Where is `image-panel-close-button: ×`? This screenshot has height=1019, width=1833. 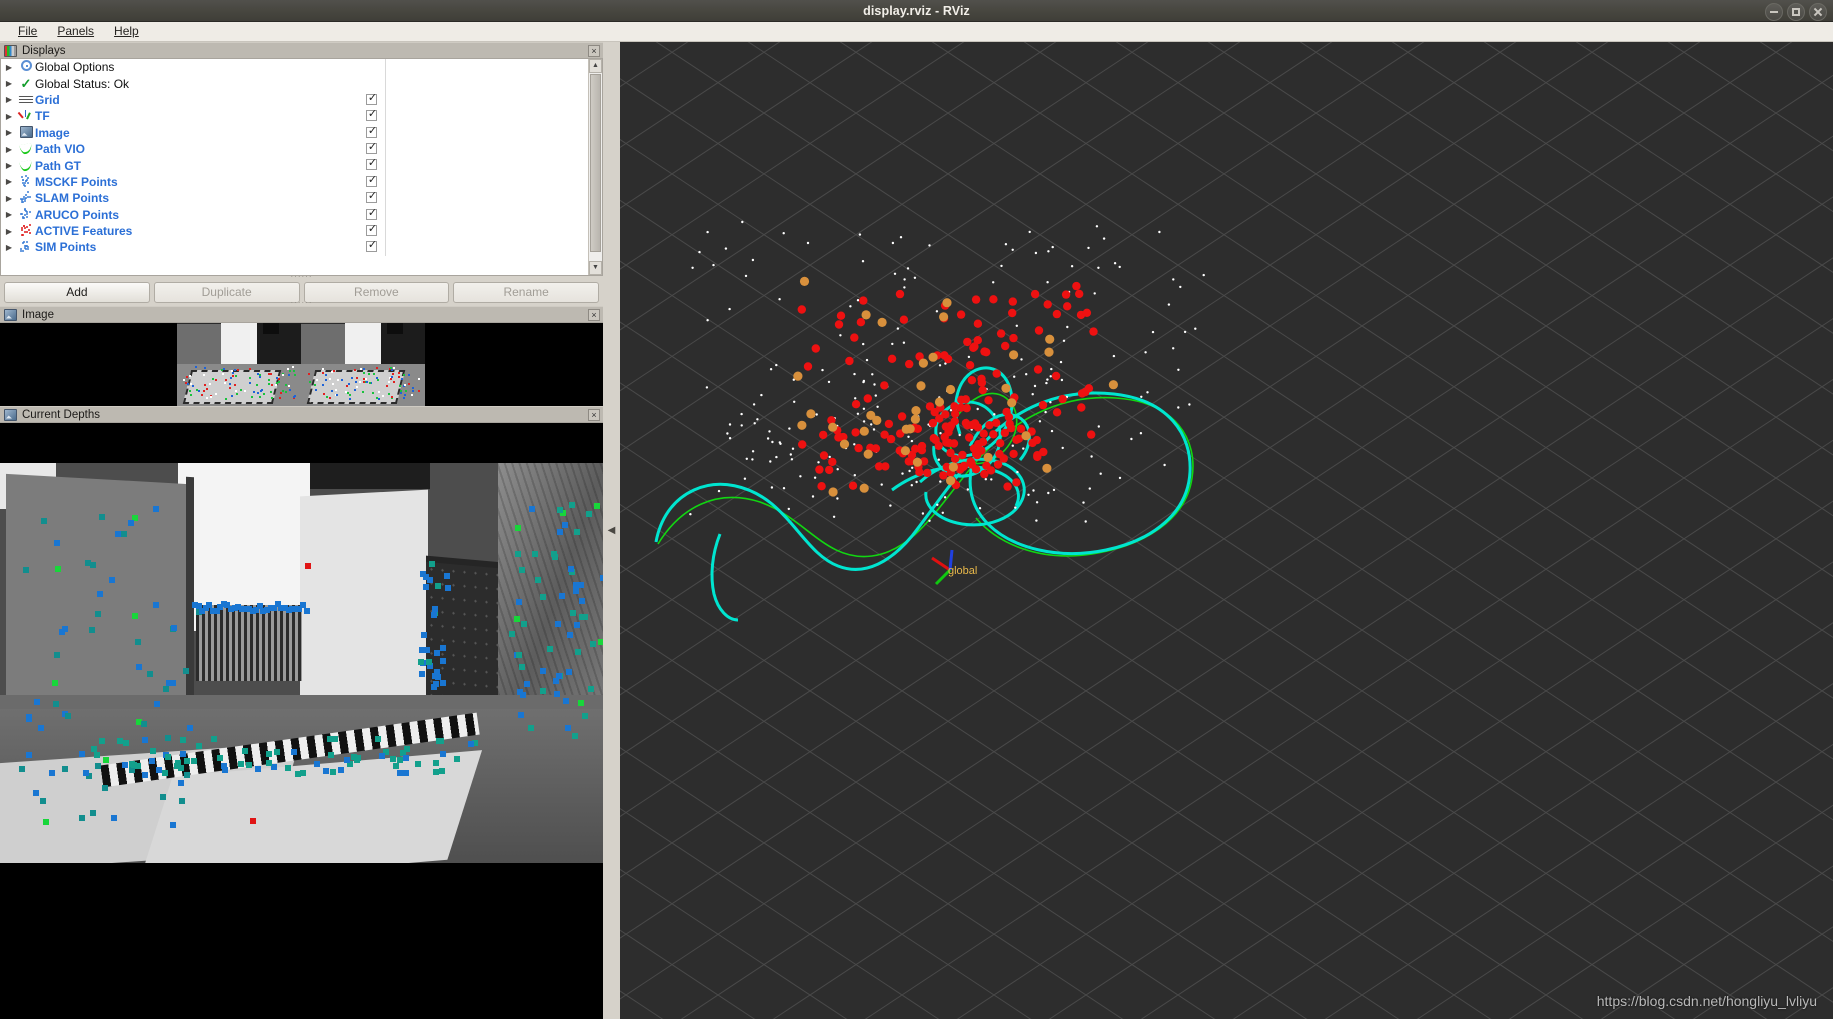 image-panel-close-button: × is located at coordinates (594, 315).